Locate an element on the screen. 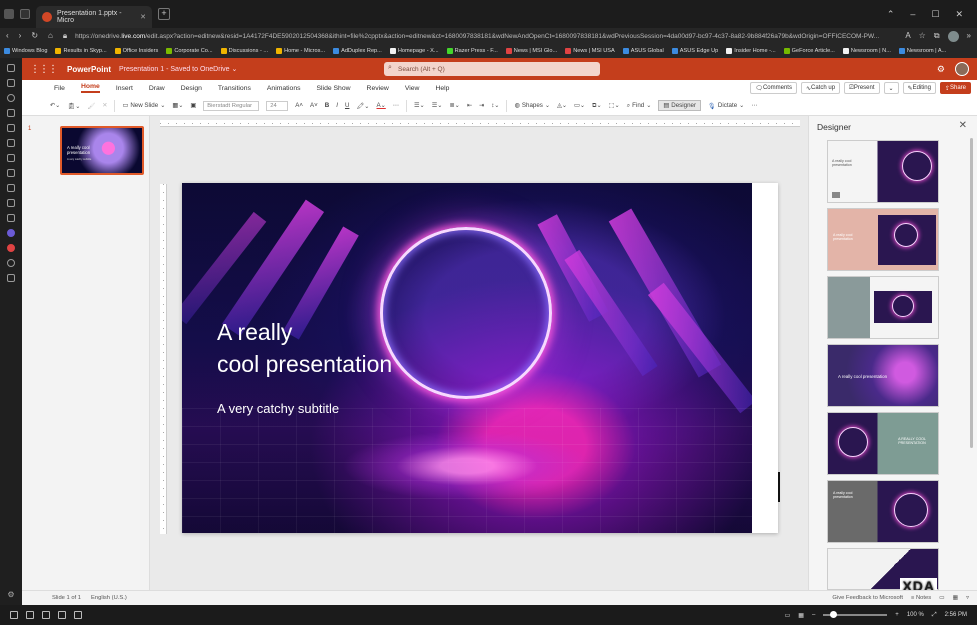 The image size is (977, 625). clipboard-button: 📋︎⌄ is located at coordinates (73, 106).